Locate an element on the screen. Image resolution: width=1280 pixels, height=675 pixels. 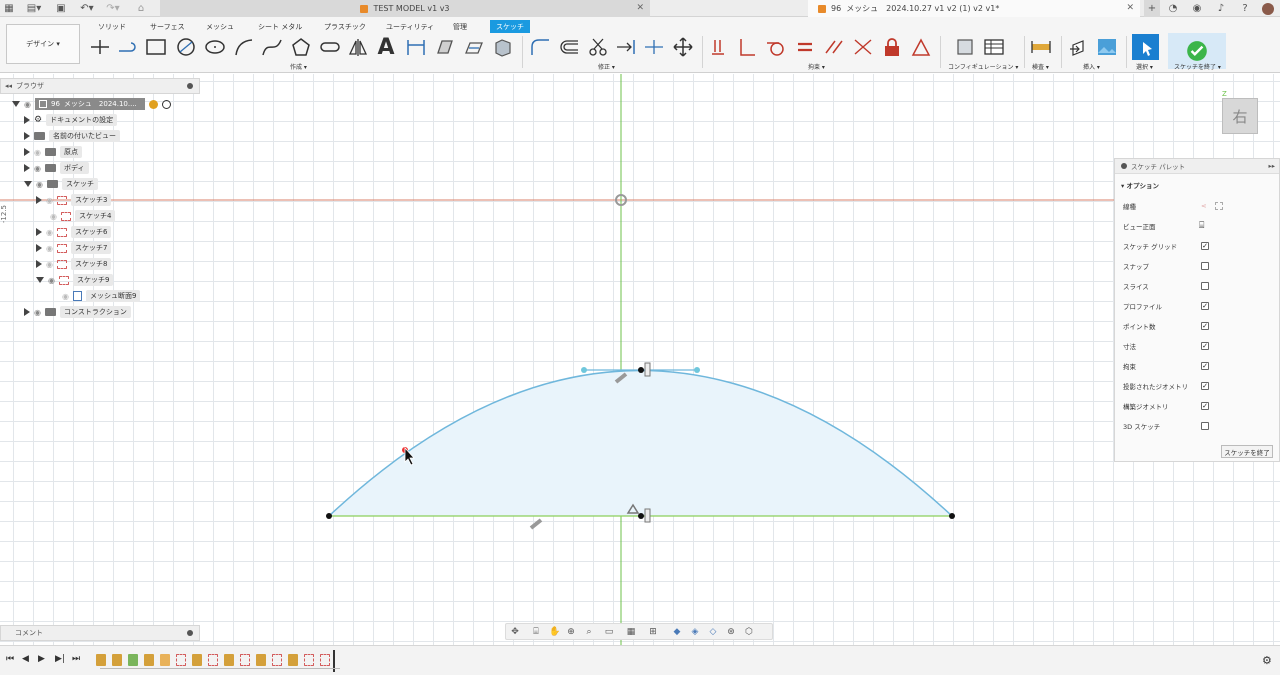
dimensions-checkbox: ✓ is located at coordinates (1205, 346).